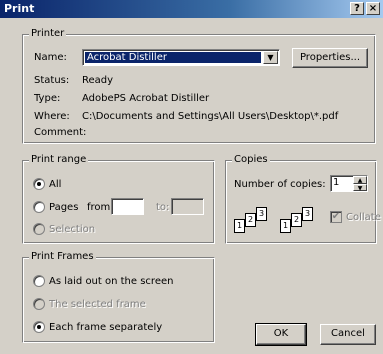  What do you see at coordinates (301, 199) in the screenshot?
I see `copies-group: Copies` at bounding box center [301, 199].